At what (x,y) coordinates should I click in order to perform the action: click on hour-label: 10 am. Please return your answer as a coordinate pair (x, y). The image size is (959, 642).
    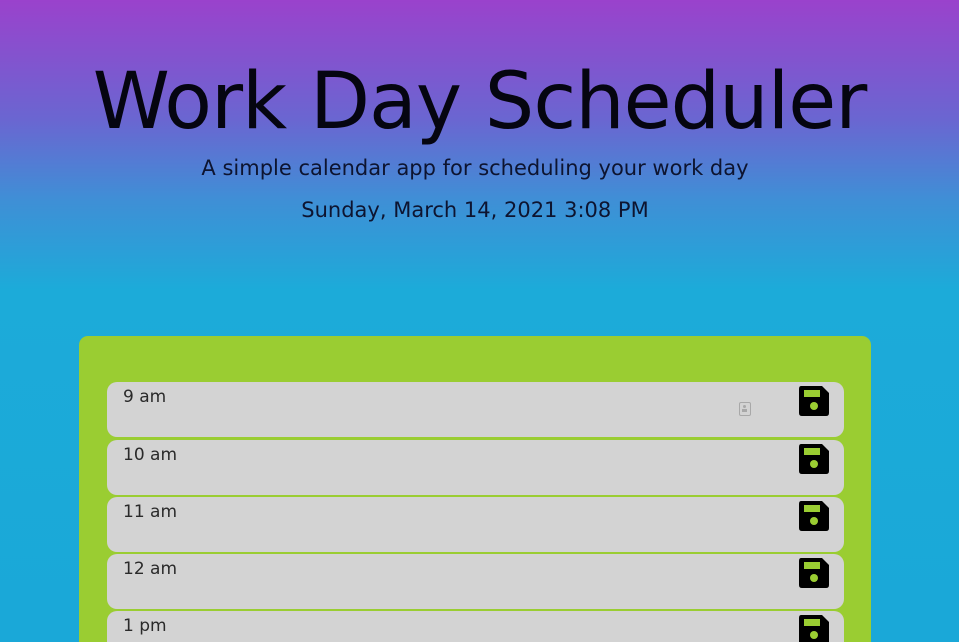
    Looking at the image, I should click on (150, 455).